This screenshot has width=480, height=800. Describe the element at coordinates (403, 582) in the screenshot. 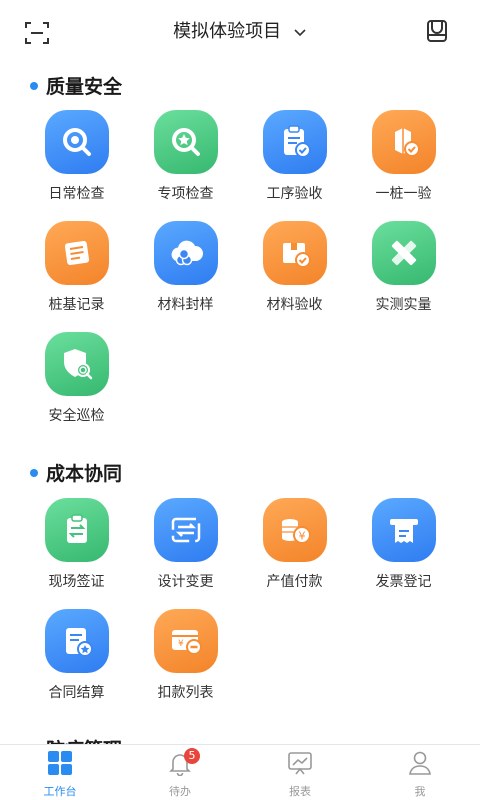

I see `tile-label: 发票登记` at that location.